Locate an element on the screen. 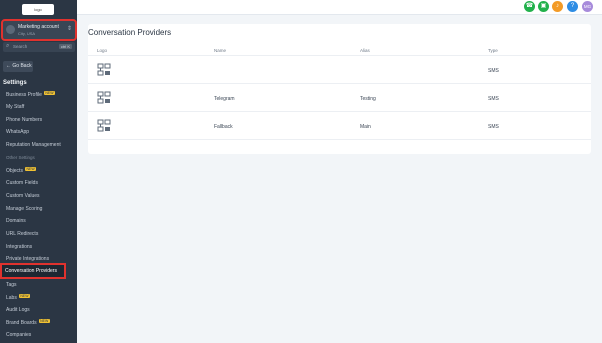 Image resolution: width=602 pixels, height=343 pixels. search-shortcut: ctrl K is located at coordinates (65, 46).